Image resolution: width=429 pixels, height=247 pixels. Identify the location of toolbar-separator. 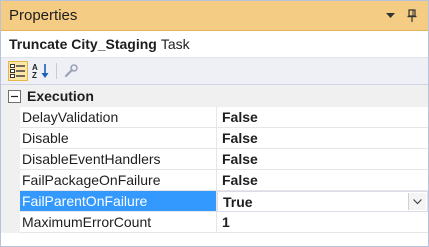
(56, 71).